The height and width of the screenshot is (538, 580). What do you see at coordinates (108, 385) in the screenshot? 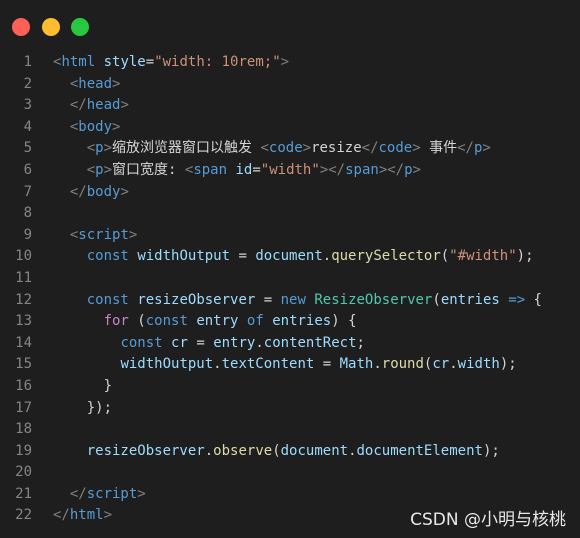
I see `code-token: }` at bounding box center [108, 385].